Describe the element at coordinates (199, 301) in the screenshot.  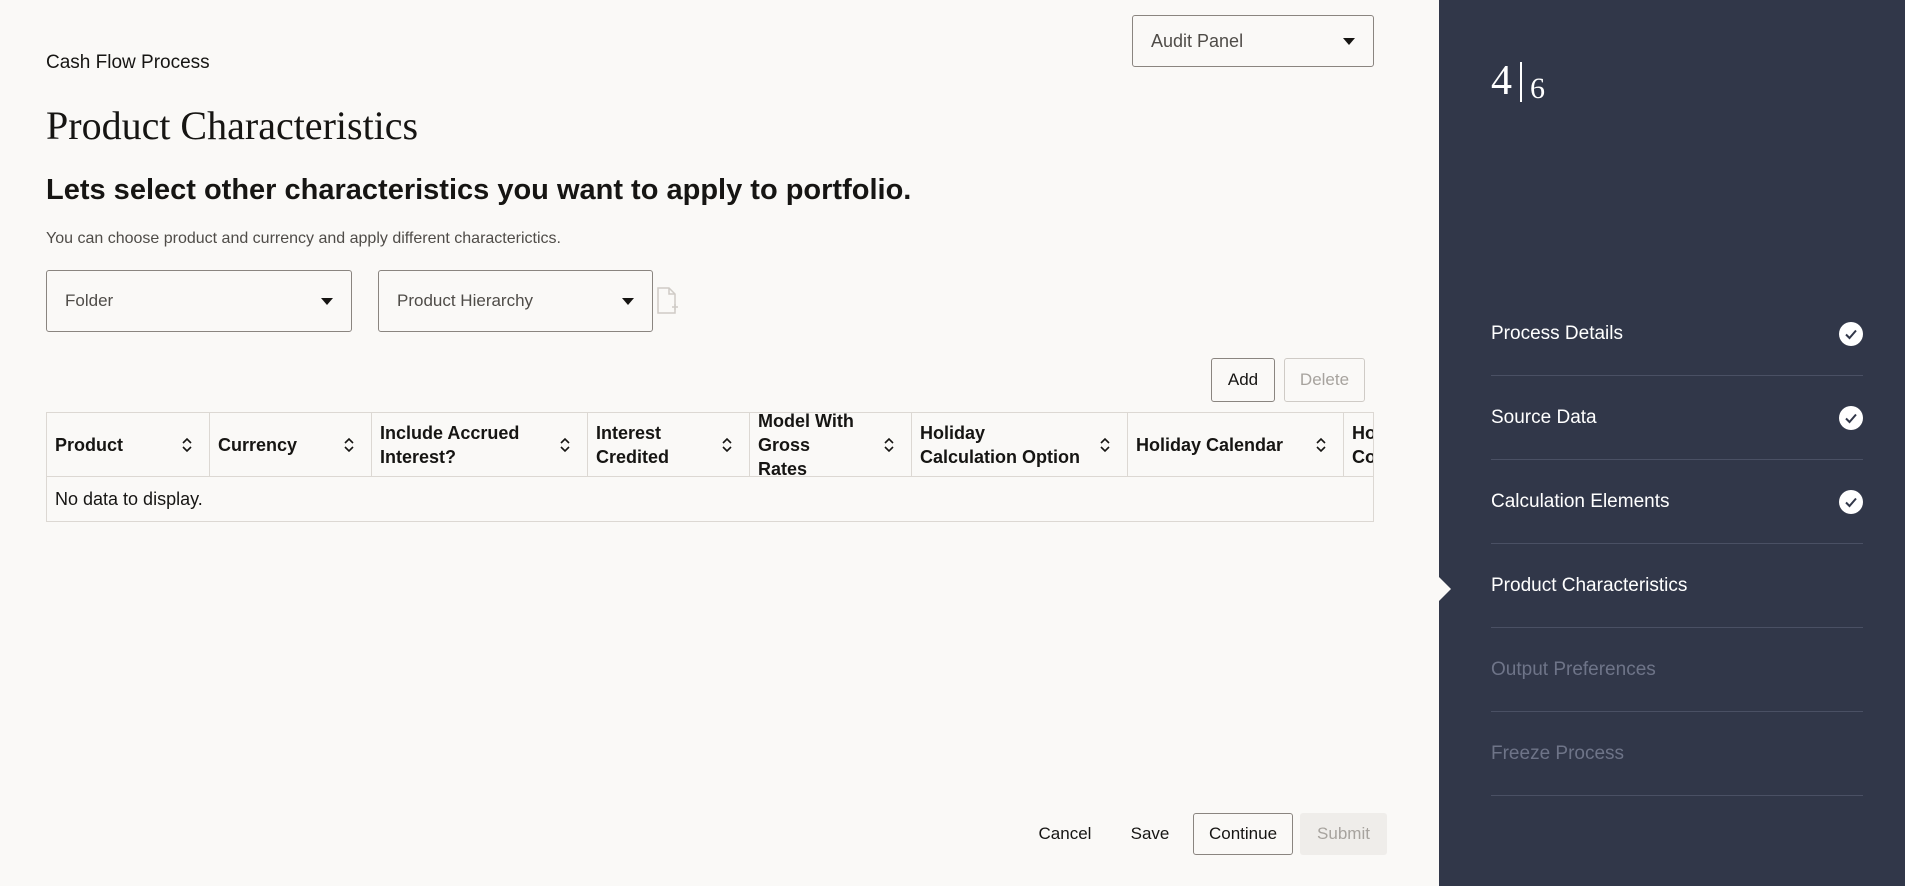
I see `folder-select: Folder` at that location.